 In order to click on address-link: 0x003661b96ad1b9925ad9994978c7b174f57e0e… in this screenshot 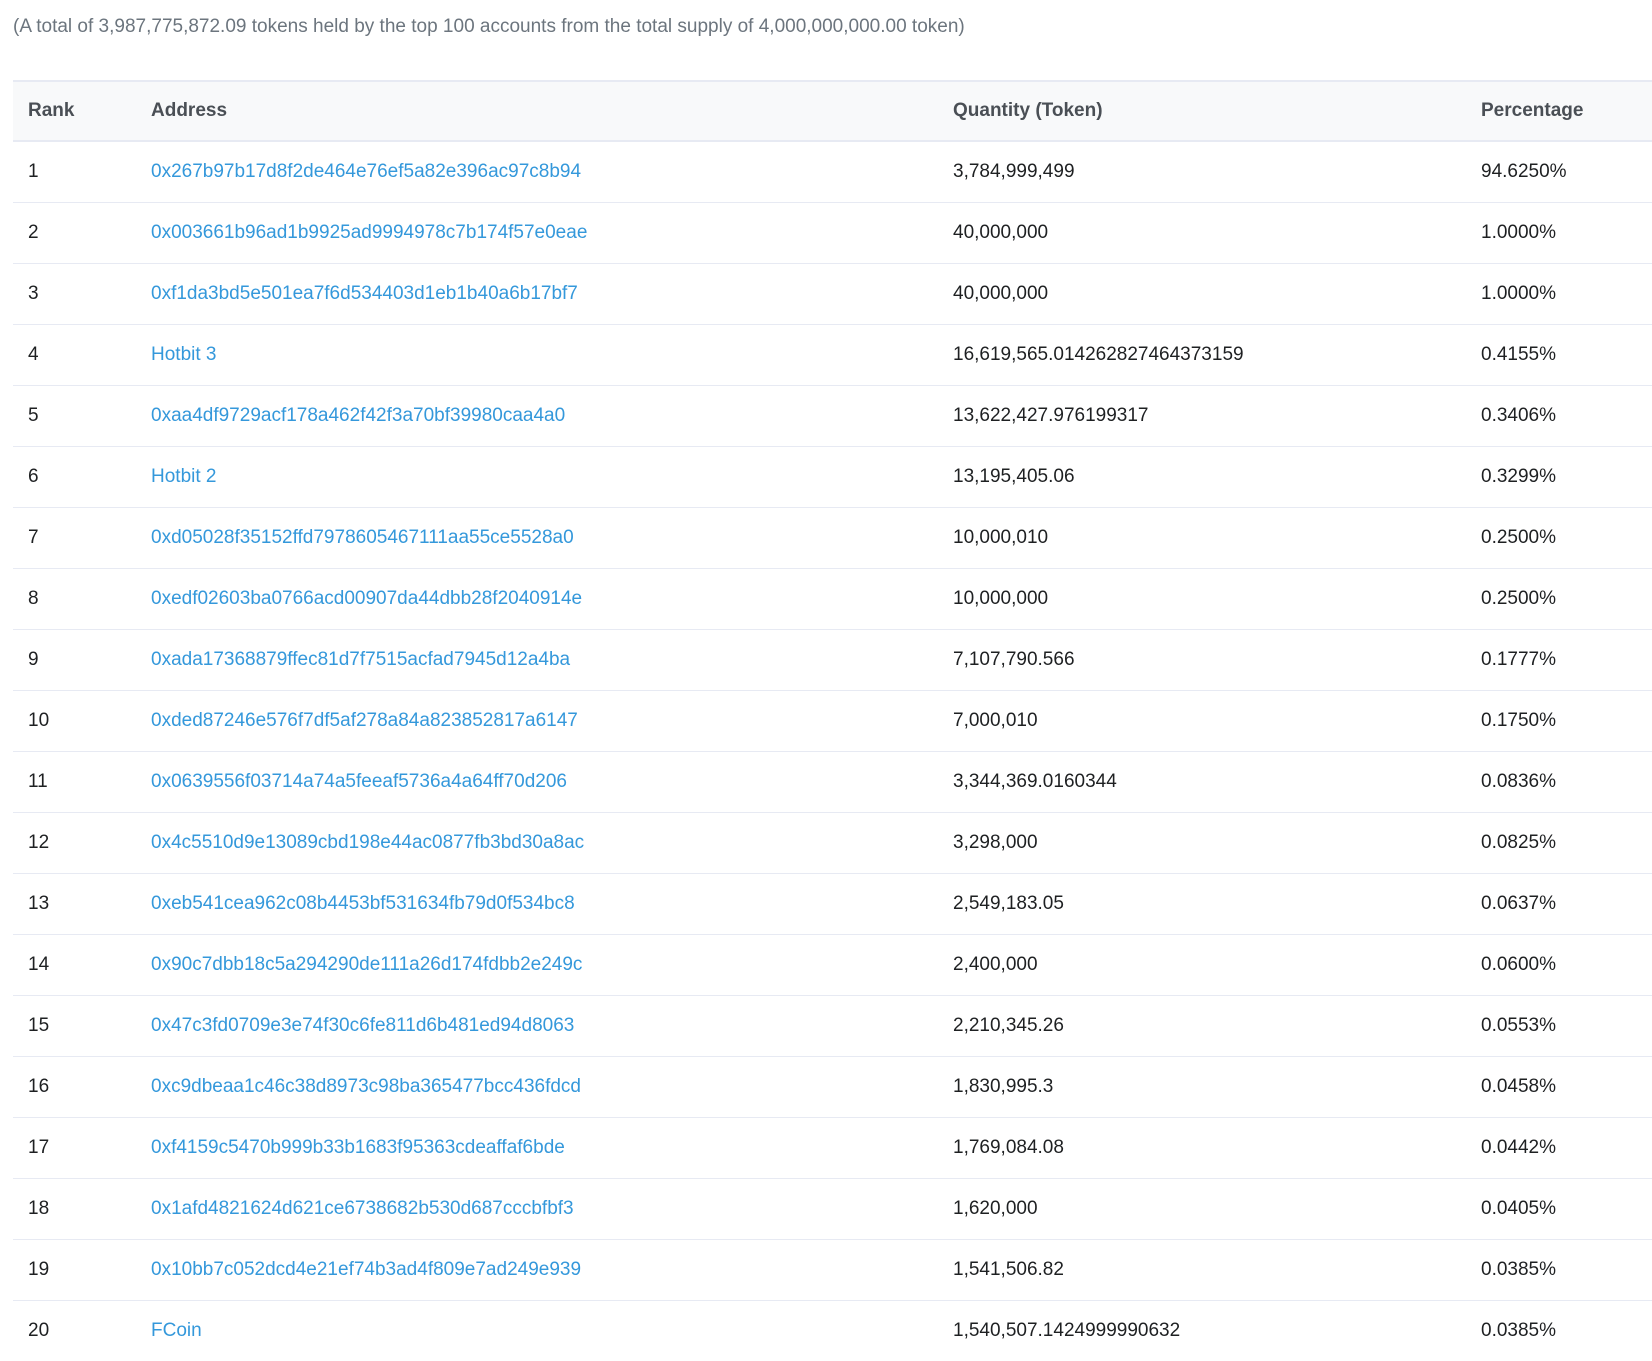, I will do `click(369, 232)`.